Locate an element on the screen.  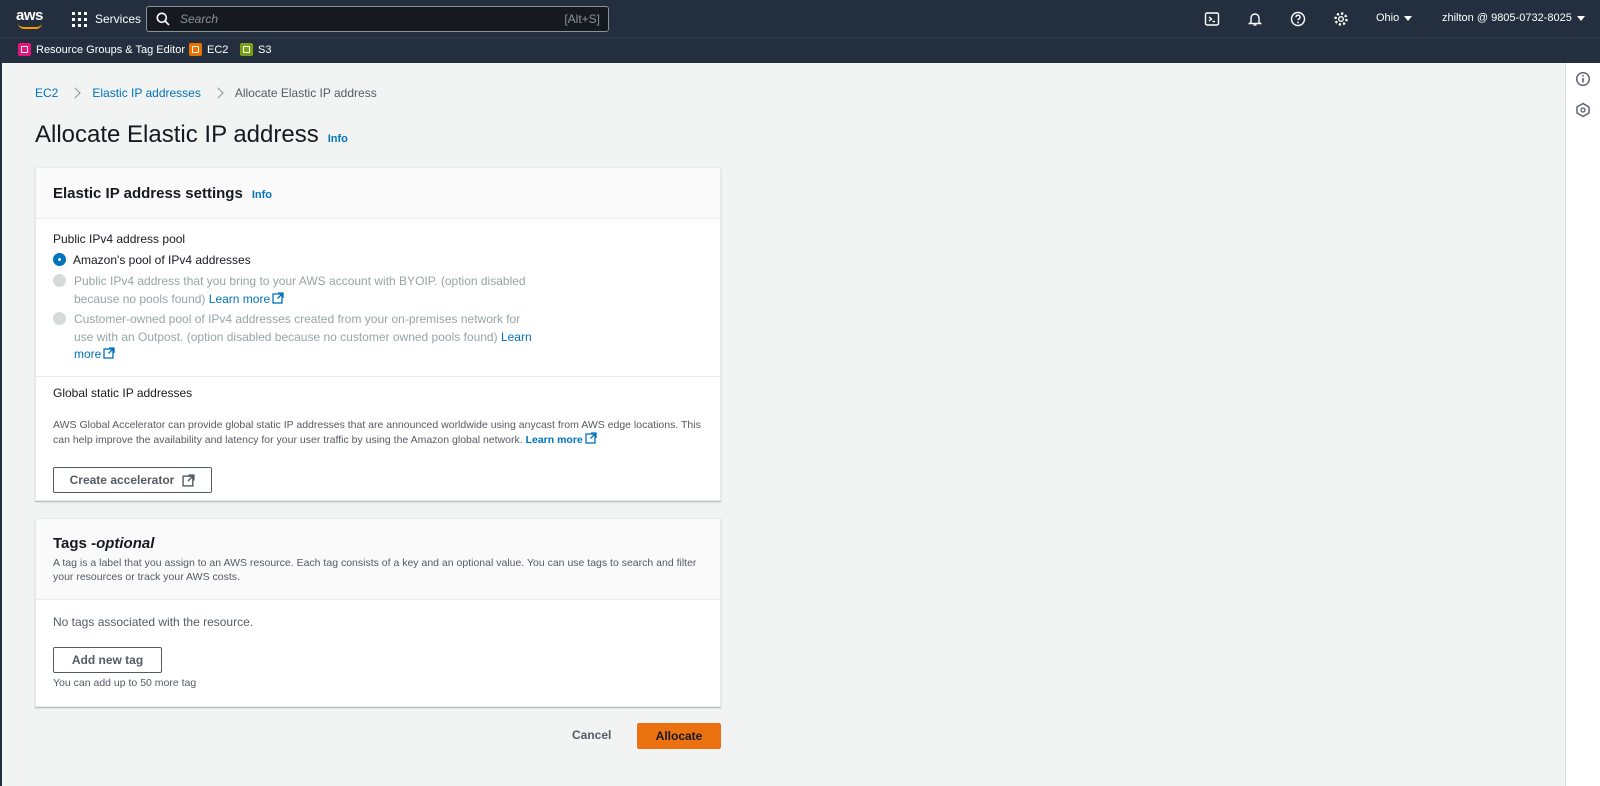
create-accelerator-label: Create accelerator is located at coordinates (122, 480).